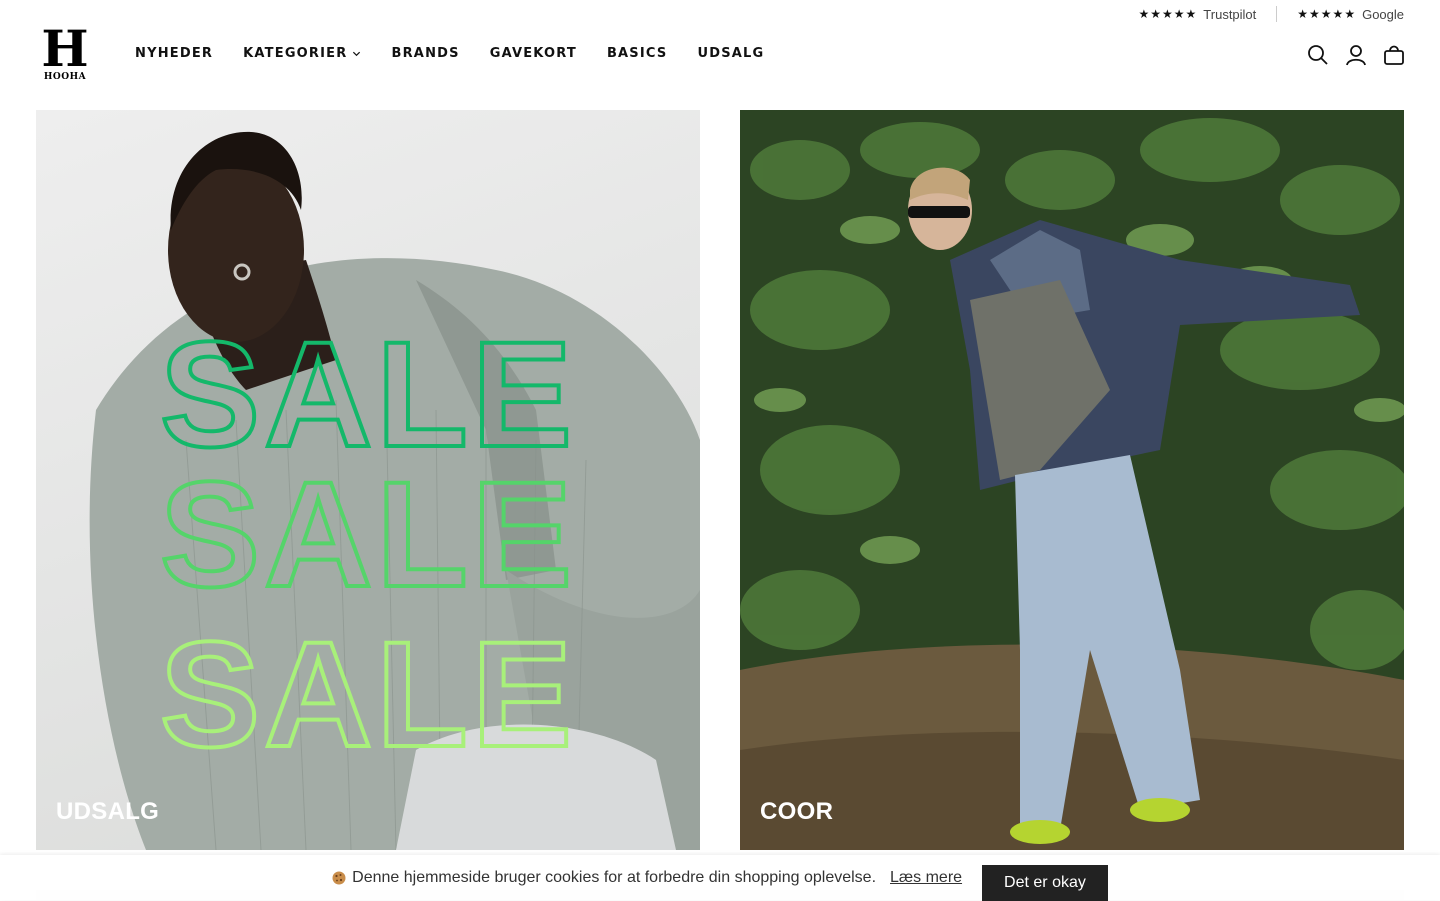  I want to click on ratings-bar: ★★★★★ Trustpilot ★★★★★ Google, so click(1271, 14).